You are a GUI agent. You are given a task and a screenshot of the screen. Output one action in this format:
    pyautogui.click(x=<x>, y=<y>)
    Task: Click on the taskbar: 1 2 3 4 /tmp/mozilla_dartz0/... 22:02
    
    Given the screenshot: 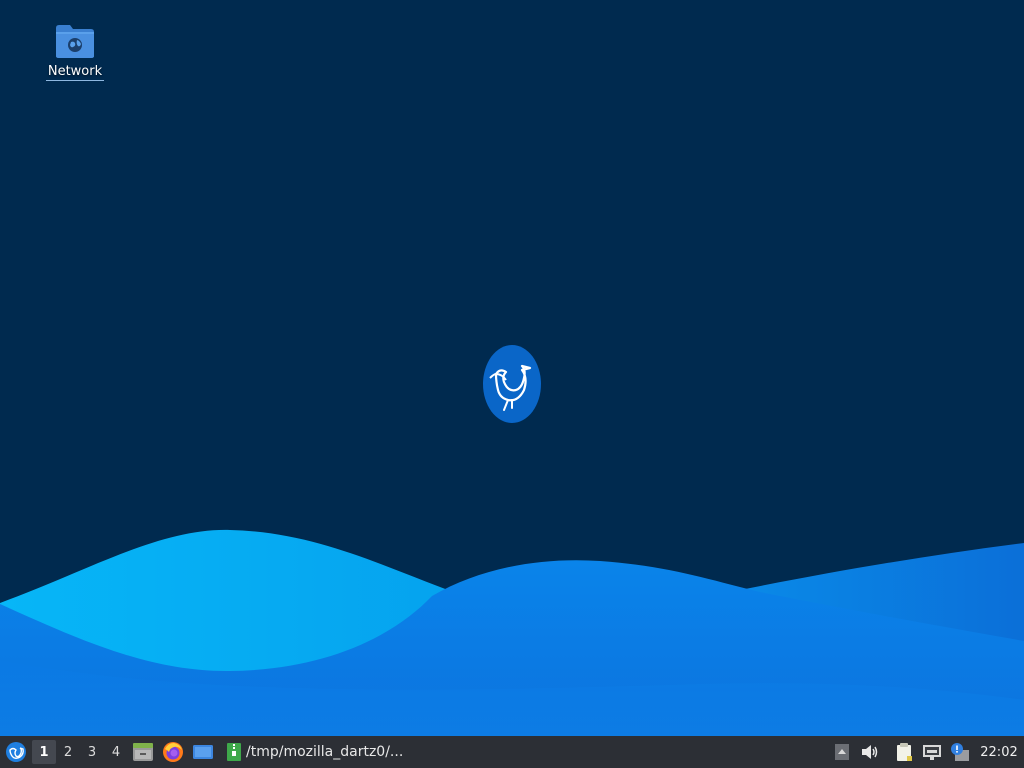 What is the action you would take?
    pyautogui.click(x=512, y=752)
    